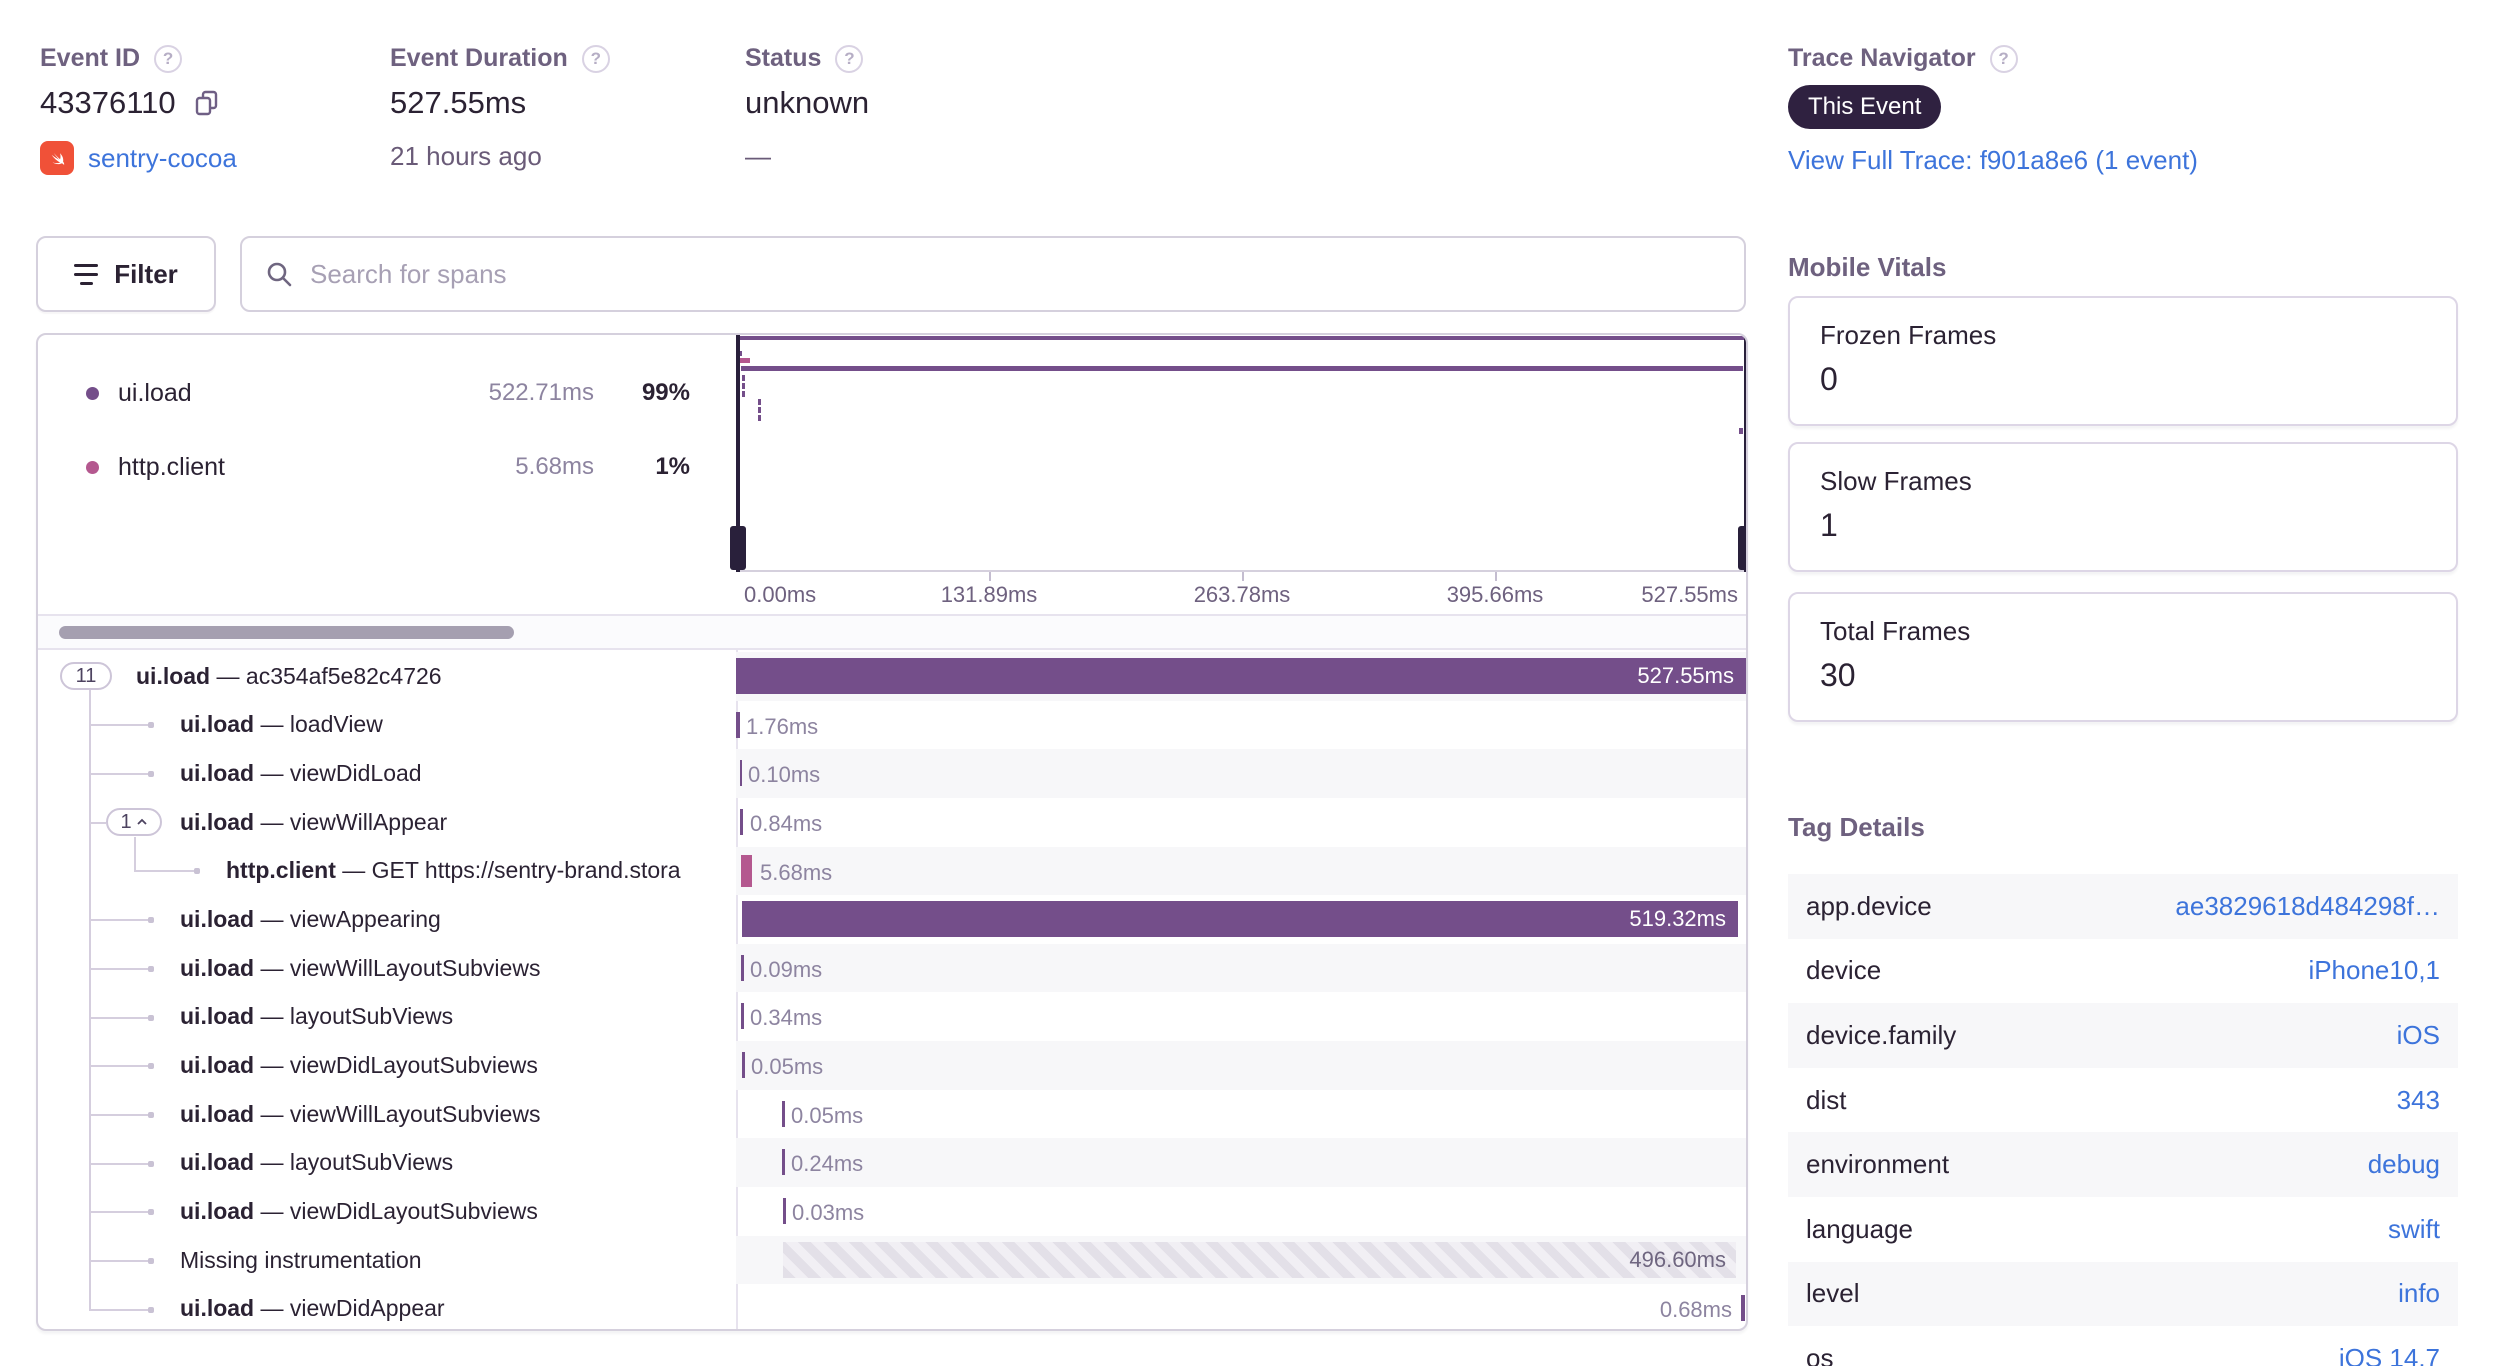 The height and width of the screenshot is (1366, 2494). What do you see at coordinates (2123, 361) in the screenshot?
I see `vital-card-frozen-frames: Frozen Frames 0` at bounding box center [2123, 361].